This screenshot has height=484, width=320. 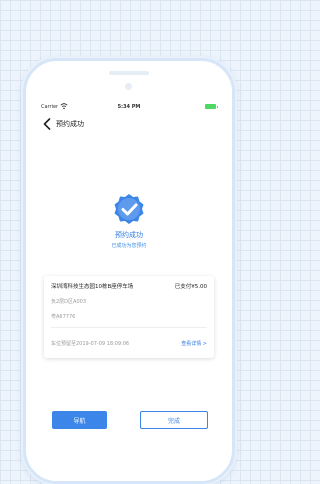 I want to click on status-time: 5:34 PM, so click(x=129, y=107).